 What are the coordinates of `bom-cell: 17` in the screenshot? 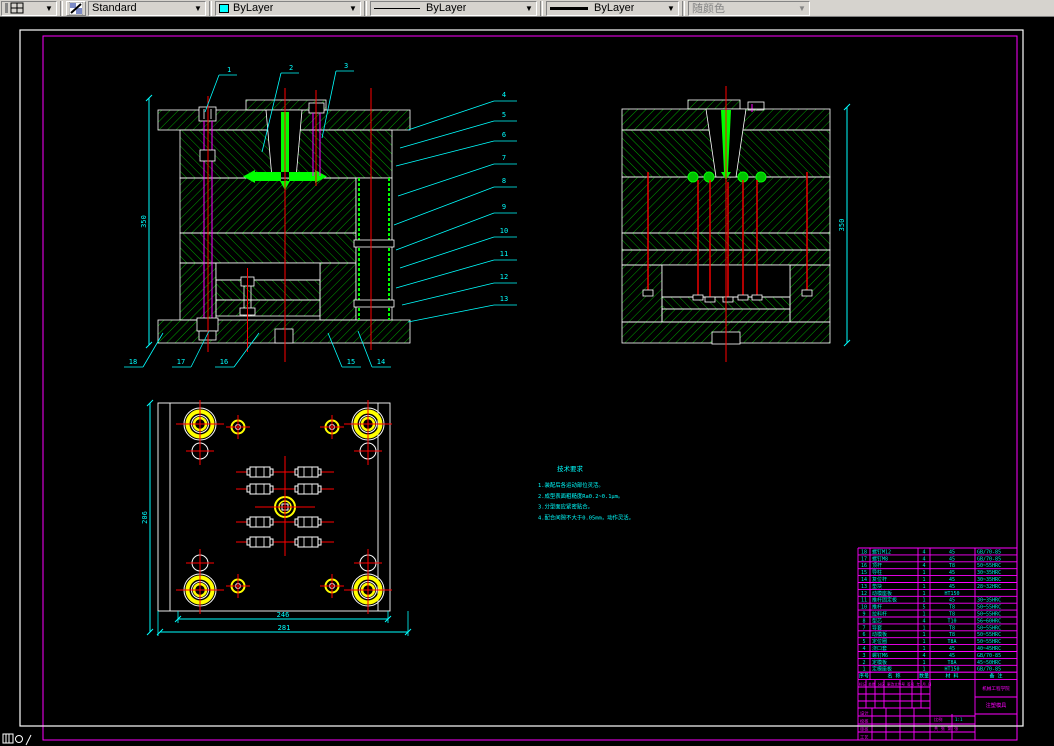 It's located at (864, 559).